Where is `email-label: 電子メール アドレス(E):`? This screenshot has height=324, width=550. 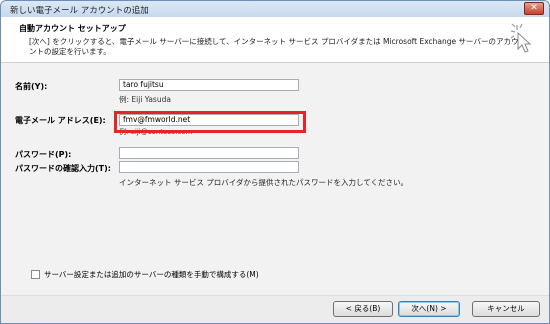 email-label: 電子メール アドレス(E): is located at coordinates (60, 120).